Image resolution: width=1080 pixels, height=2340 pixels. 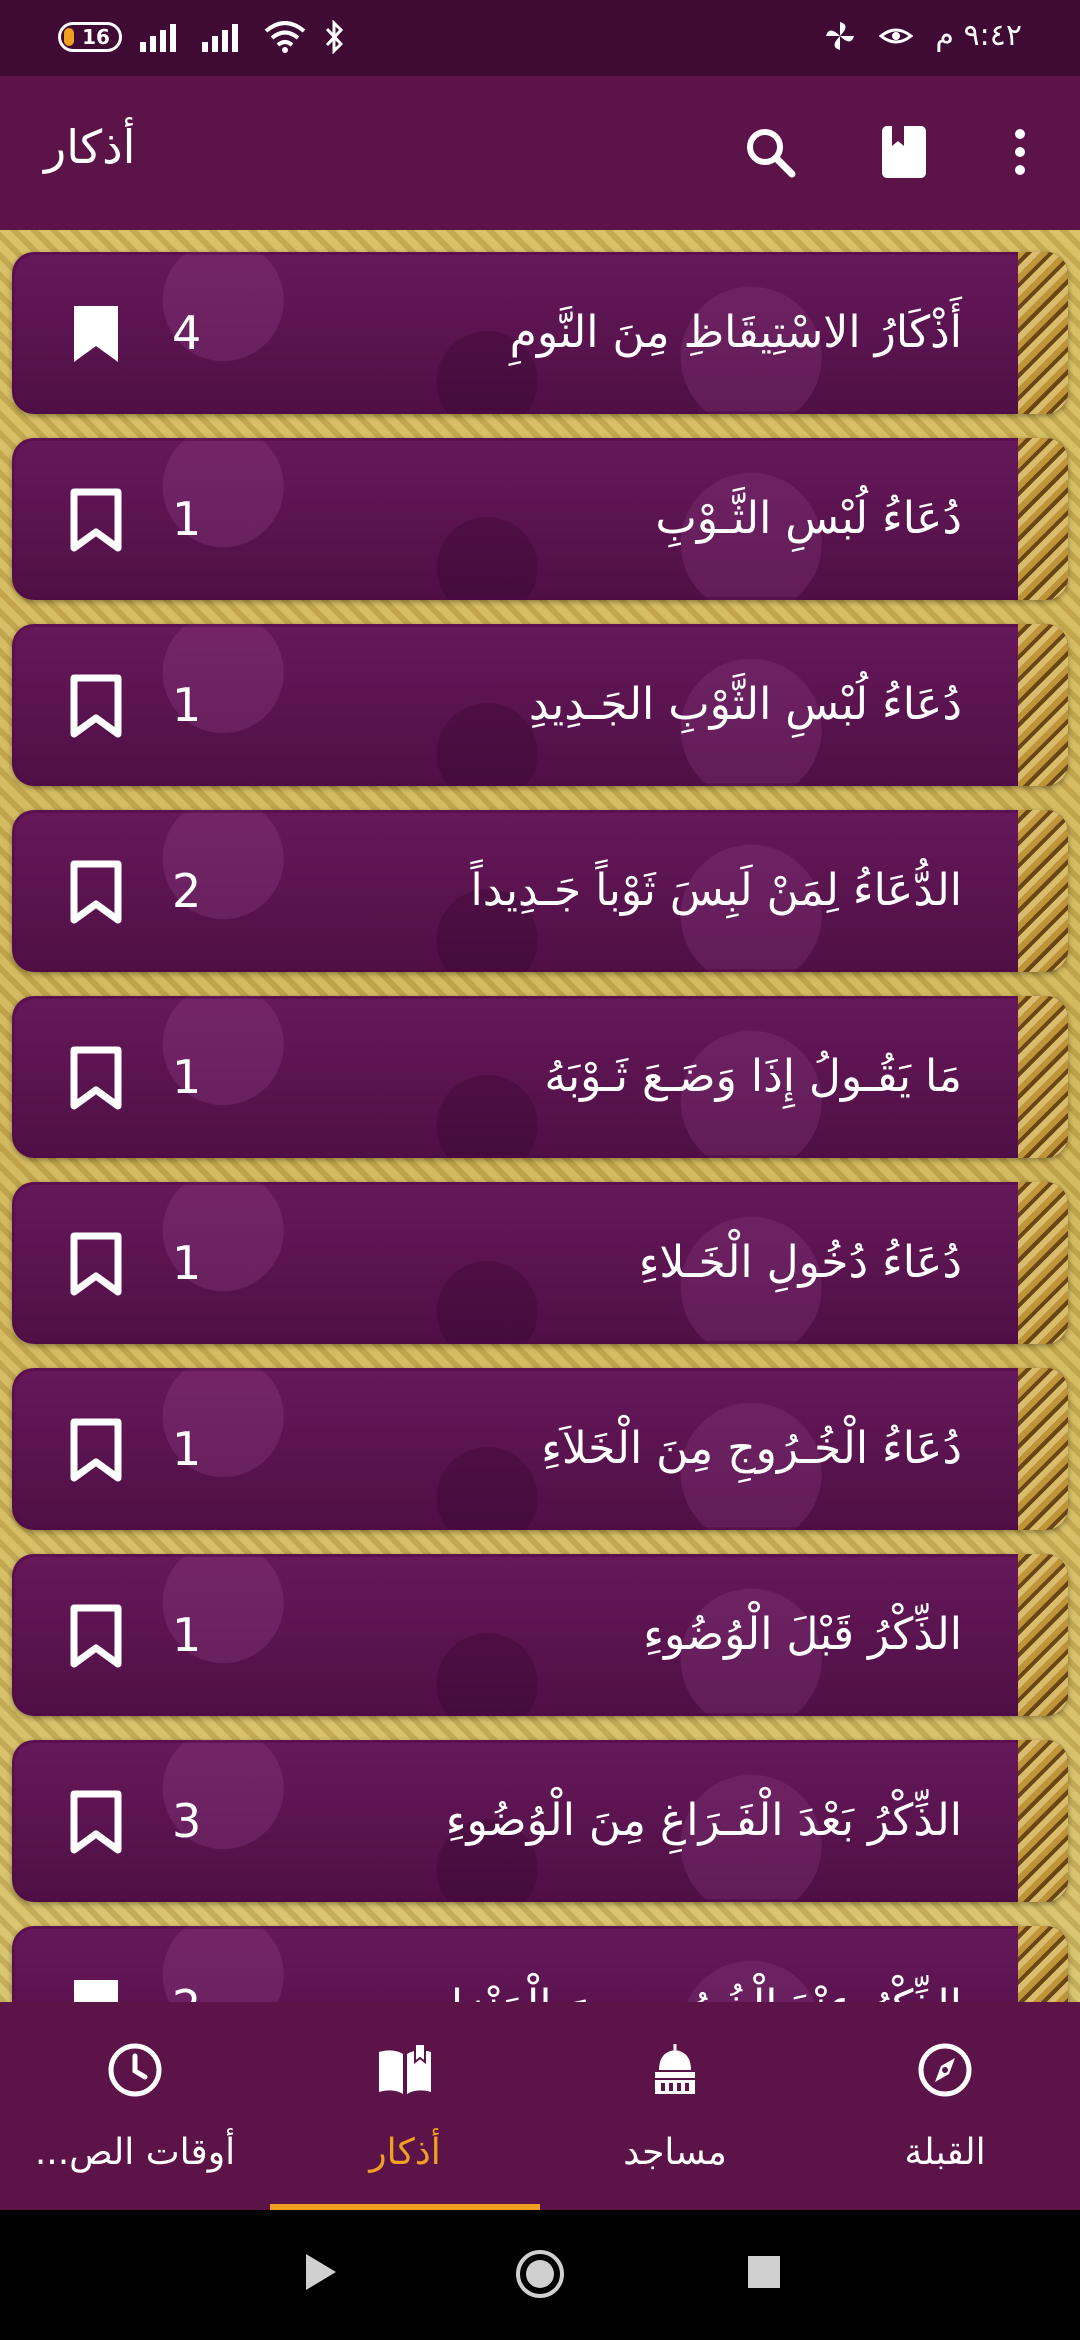 I want to click on system-navigation-bar, so click(x=540, y=2275).